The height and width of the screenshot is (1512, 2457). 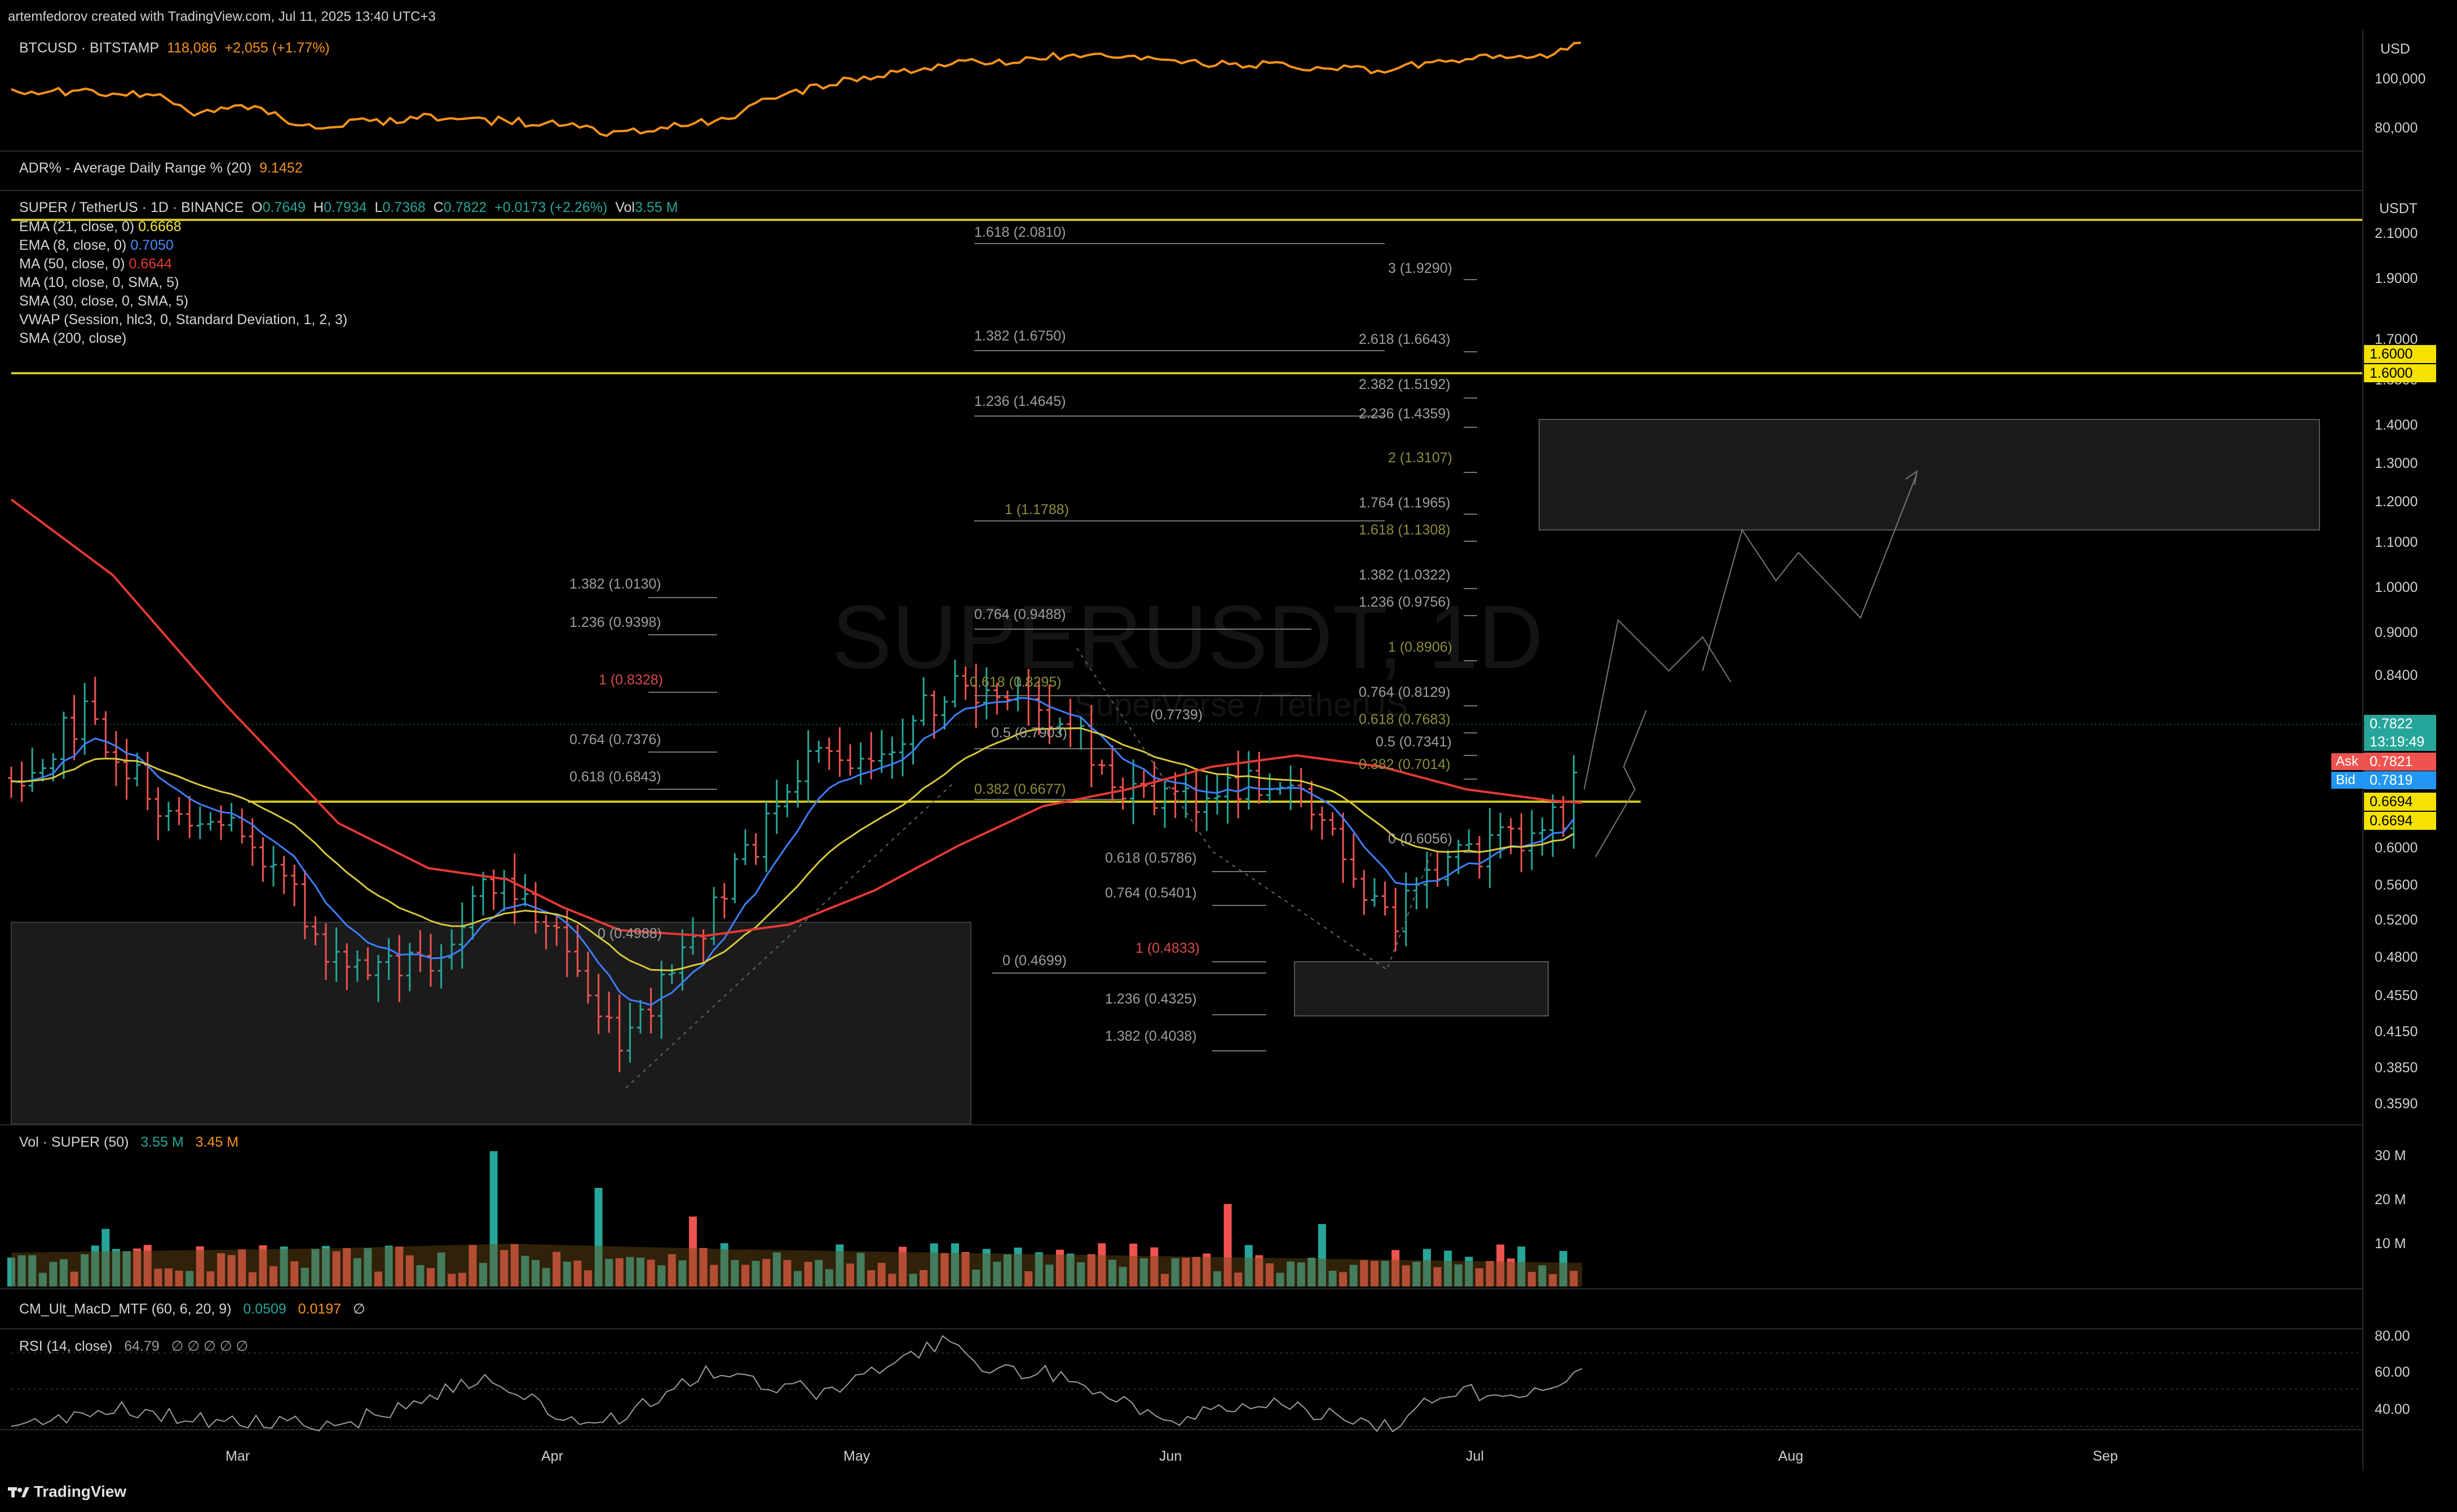 What do you see at coordinates (2396, 632) in the screenshot?
I see `price-axis-label: 0.9000` at bounding box center [2396, 632].